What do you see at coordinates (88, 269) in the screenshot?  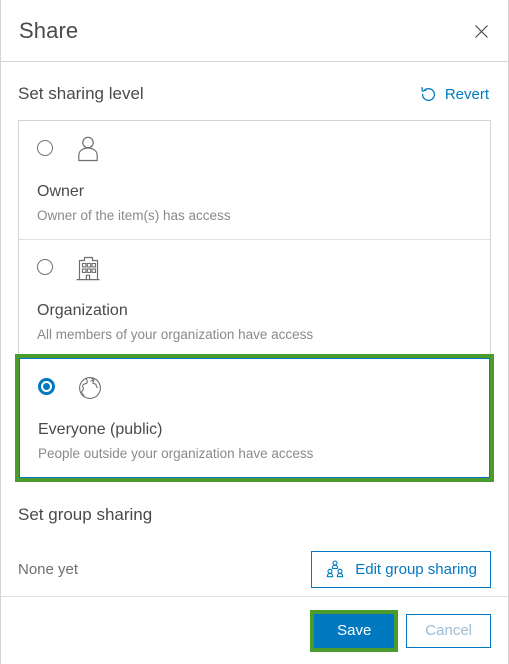 I see `building-icon` at bounding box center [88, 269].